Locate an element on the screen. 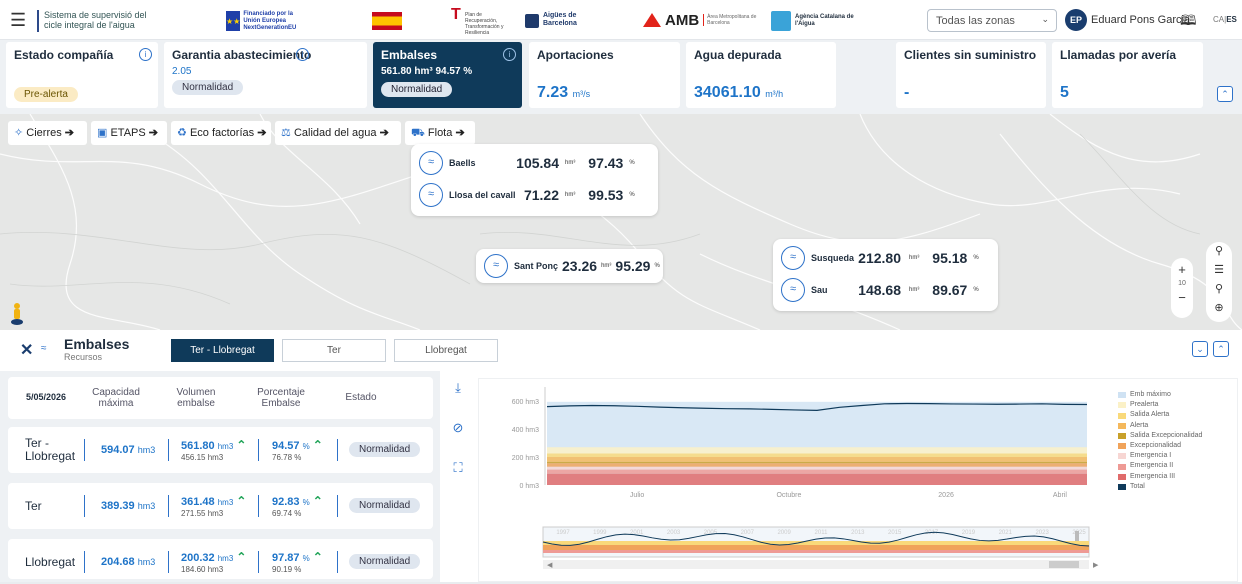 This screenshot has width=1242, height=584. avatar: EP is located at coordinates (1076, 20).